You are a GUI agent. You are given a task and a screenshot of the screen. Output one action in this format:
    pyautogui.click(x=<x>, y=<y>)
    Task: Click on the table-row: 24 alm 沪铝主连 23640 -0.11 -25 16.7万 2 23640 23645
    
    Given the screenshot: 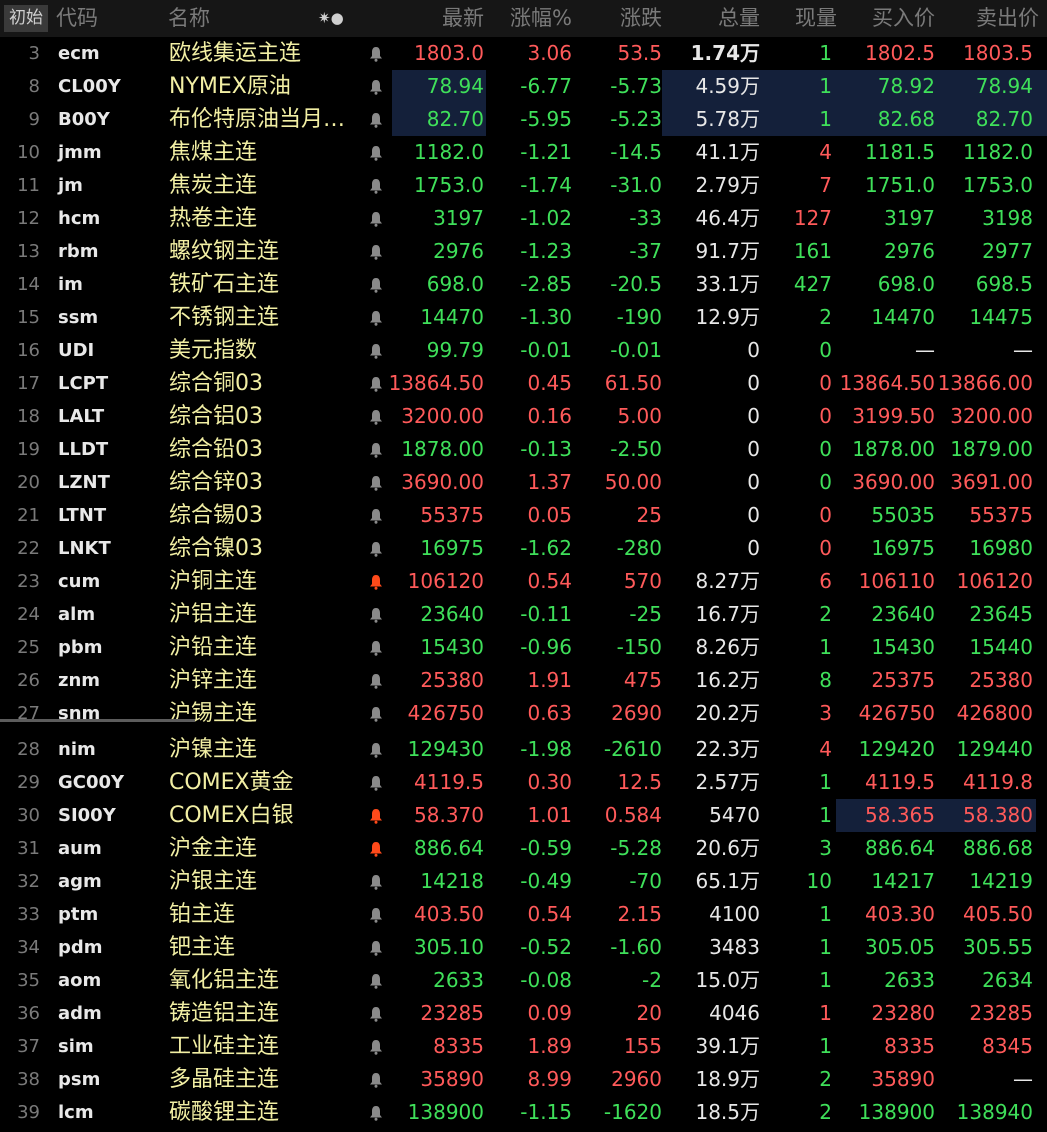 What is the action you would take?
    pyautogui.click(x=523, y=614)
    